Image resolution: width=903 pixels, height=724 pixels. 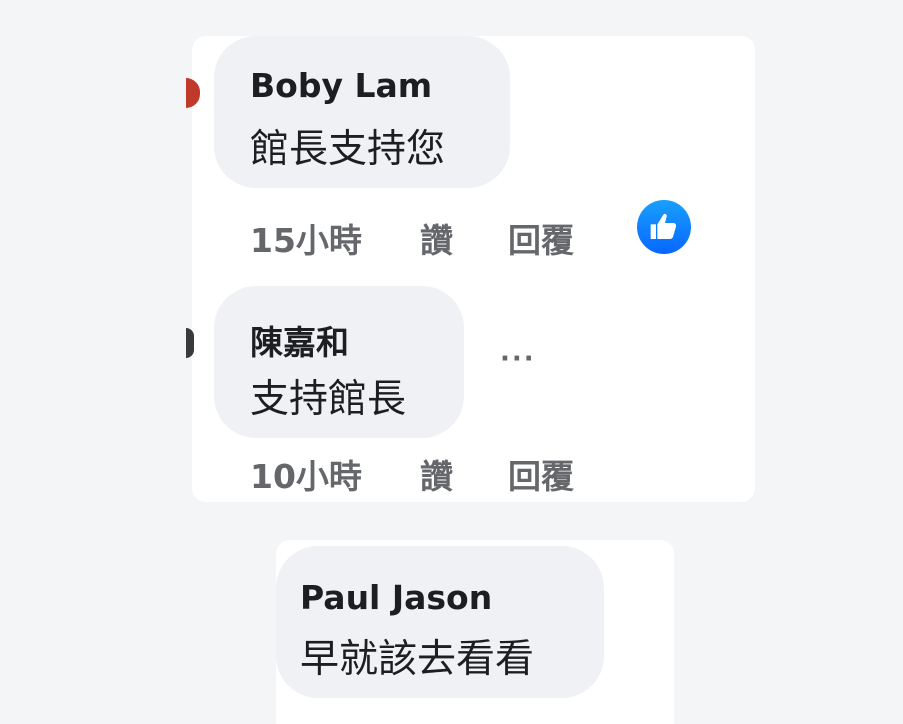 I want to click on comment-bubble: Paul Jason 早就該去看看, so click(x=440, y=622).